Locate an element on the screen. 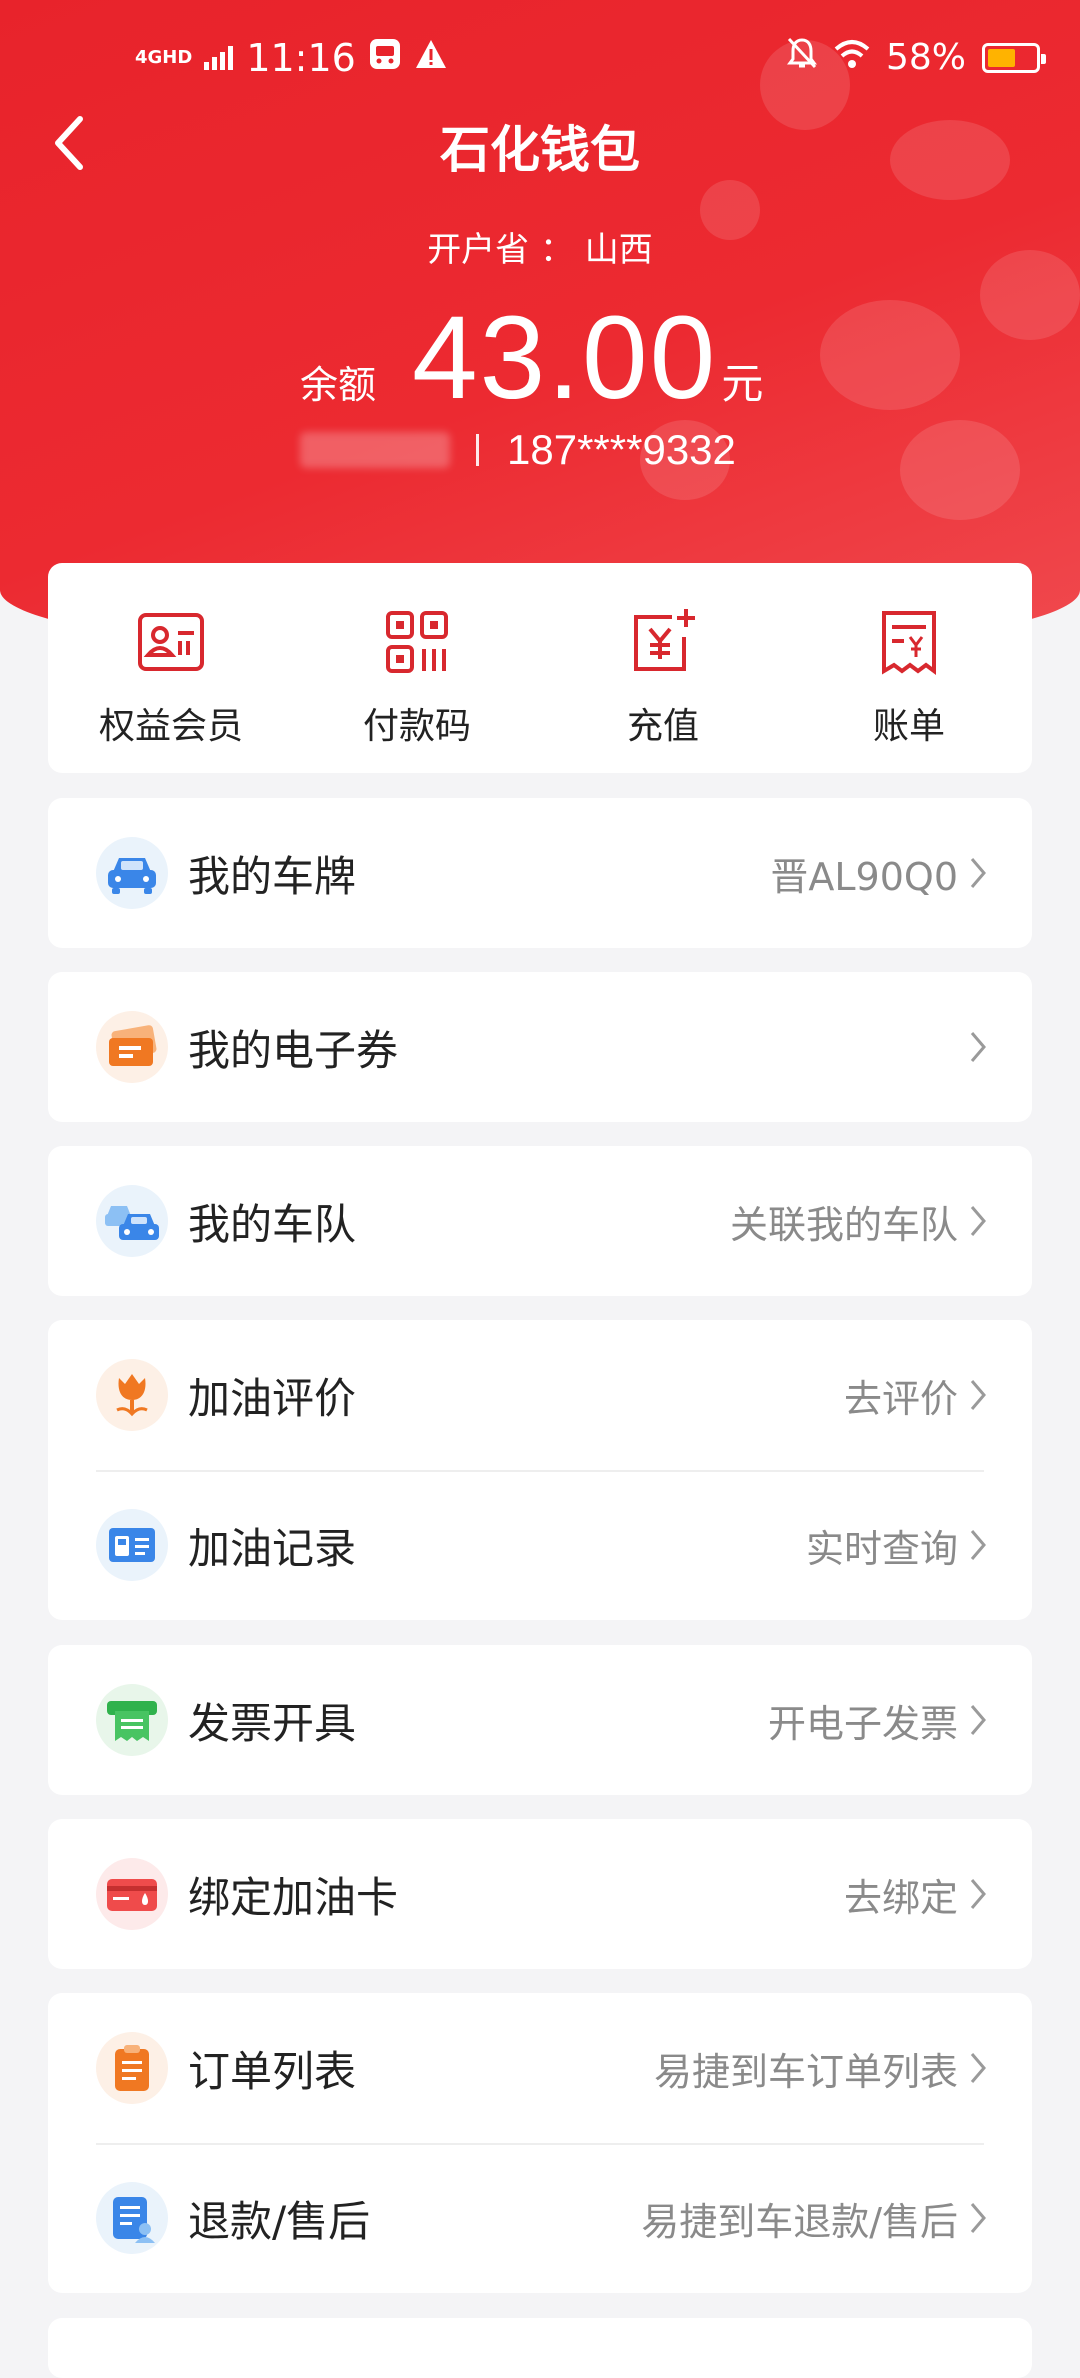 This screenshot has height=2378, width=1080. warning-icon is located at coordinates (431, 58).